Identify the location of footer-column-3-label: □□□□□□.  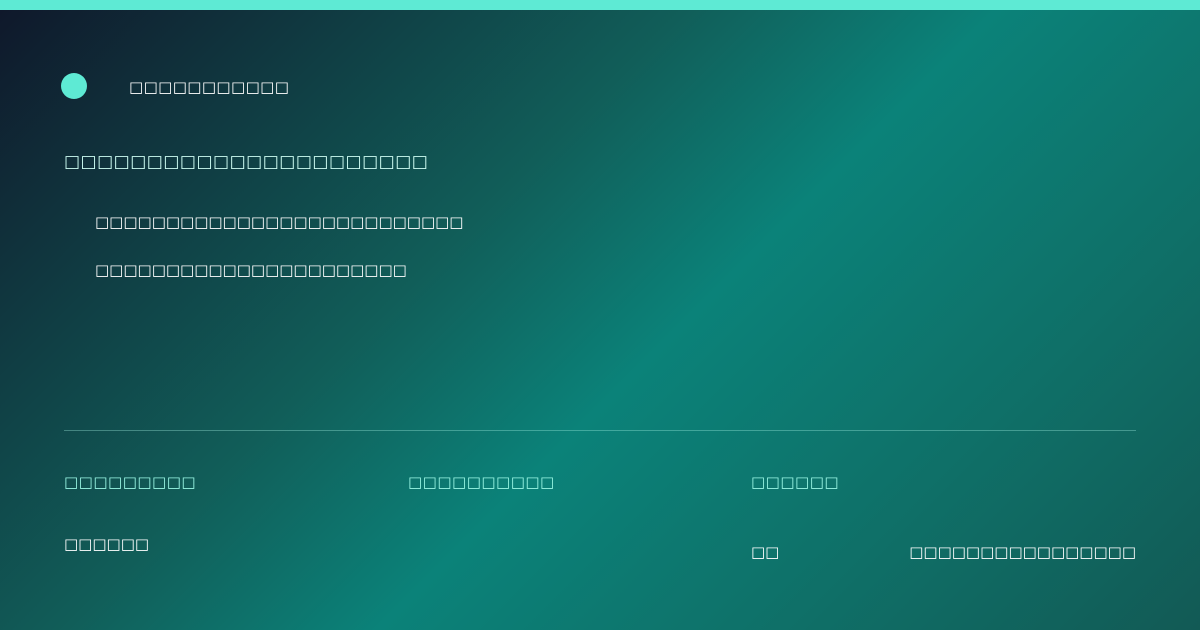
(795, 482).